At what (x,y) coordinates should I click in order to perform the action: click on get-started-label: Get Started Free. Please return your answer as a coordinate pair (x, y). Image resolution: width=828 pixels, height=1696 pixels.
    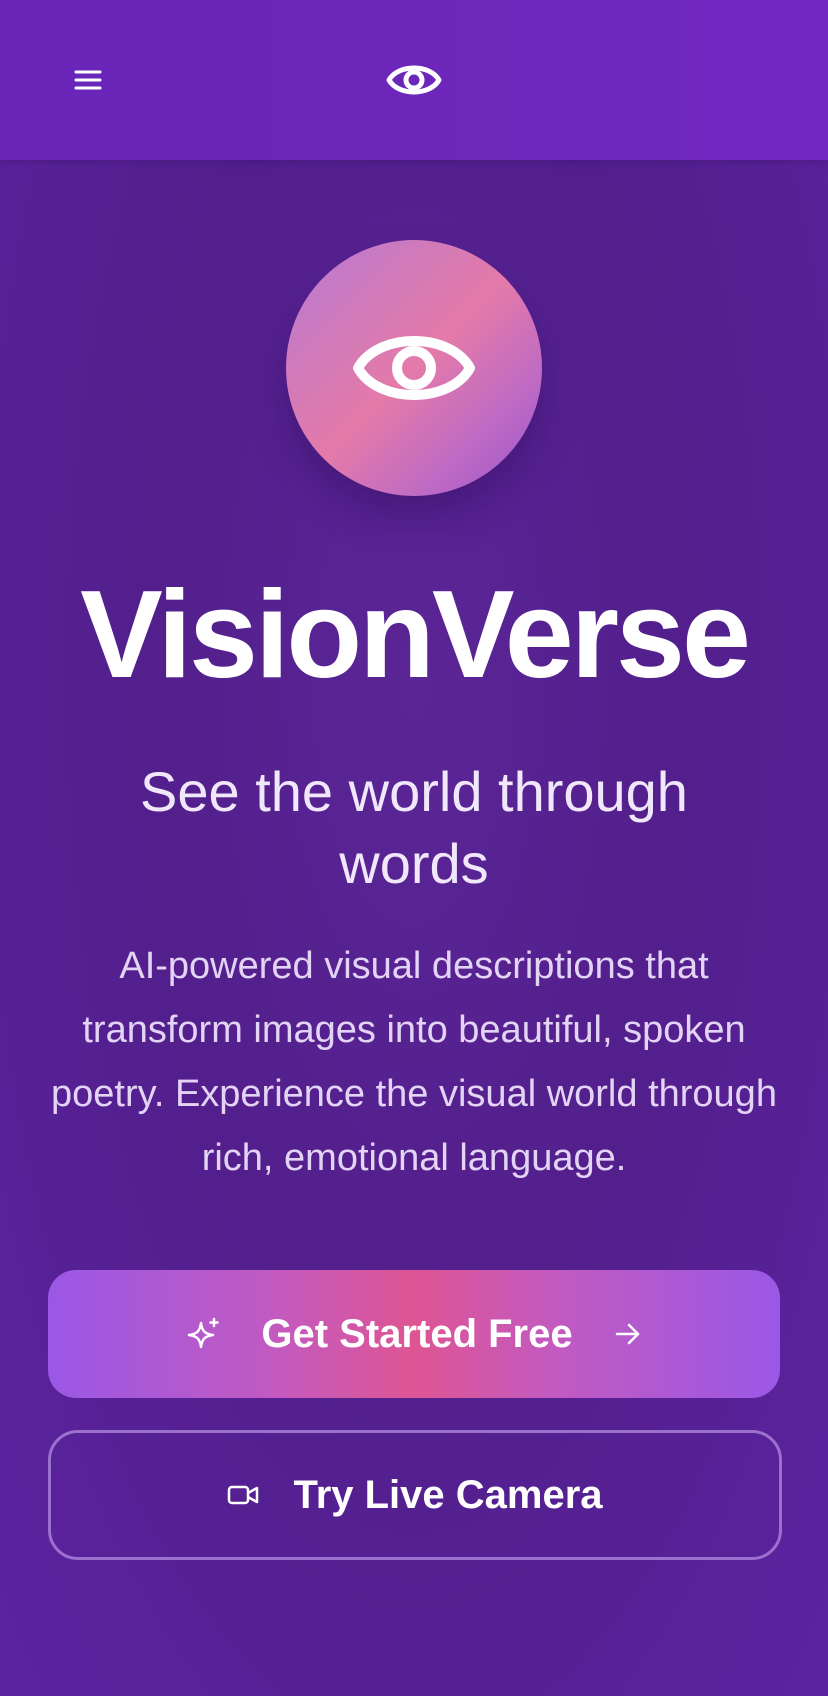
    Looking at the image, I should click on (417, 1334).